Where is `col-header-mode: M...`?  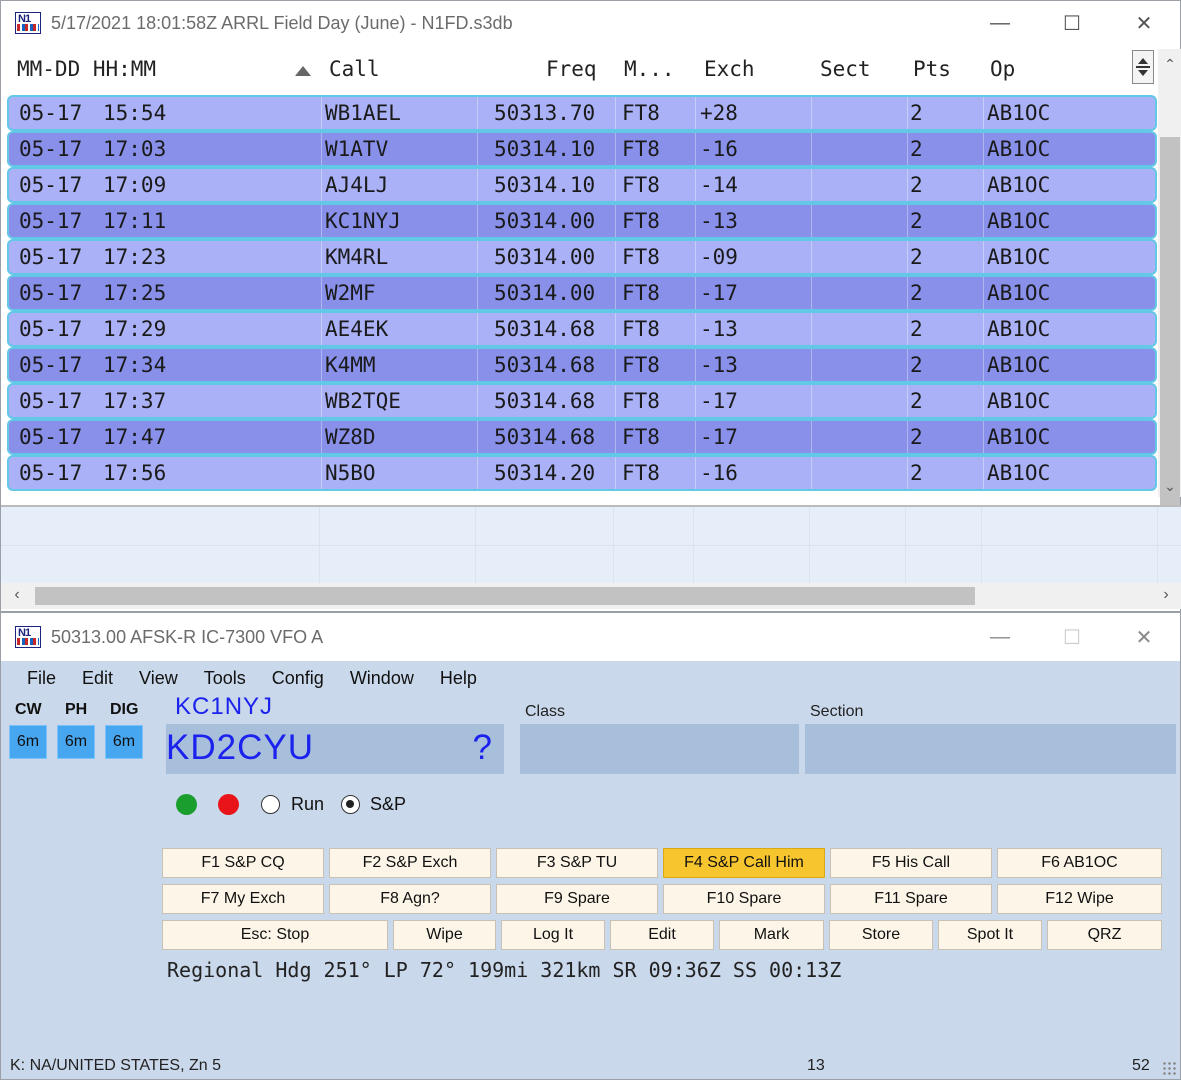
col-header-mode: M... is located at coordinates (649, 69).